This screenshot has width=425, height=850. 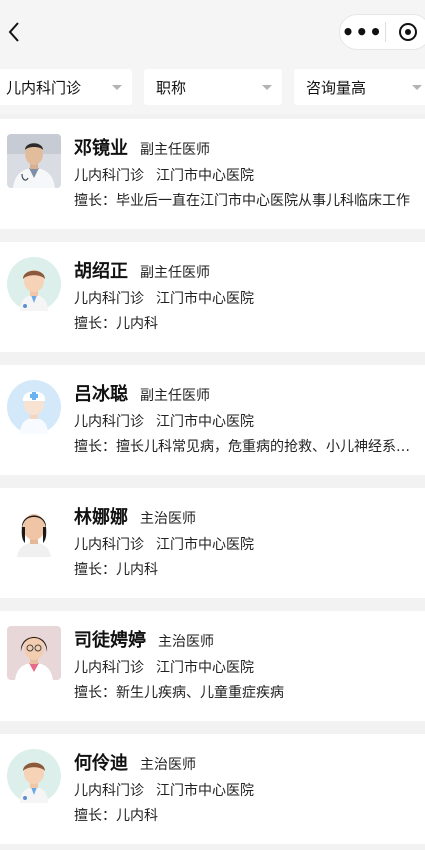 What do you see at coordinates (101, 517) in the screenshot?
I see `doctor-name: 林娜娜` at bounding box center [101, 517].